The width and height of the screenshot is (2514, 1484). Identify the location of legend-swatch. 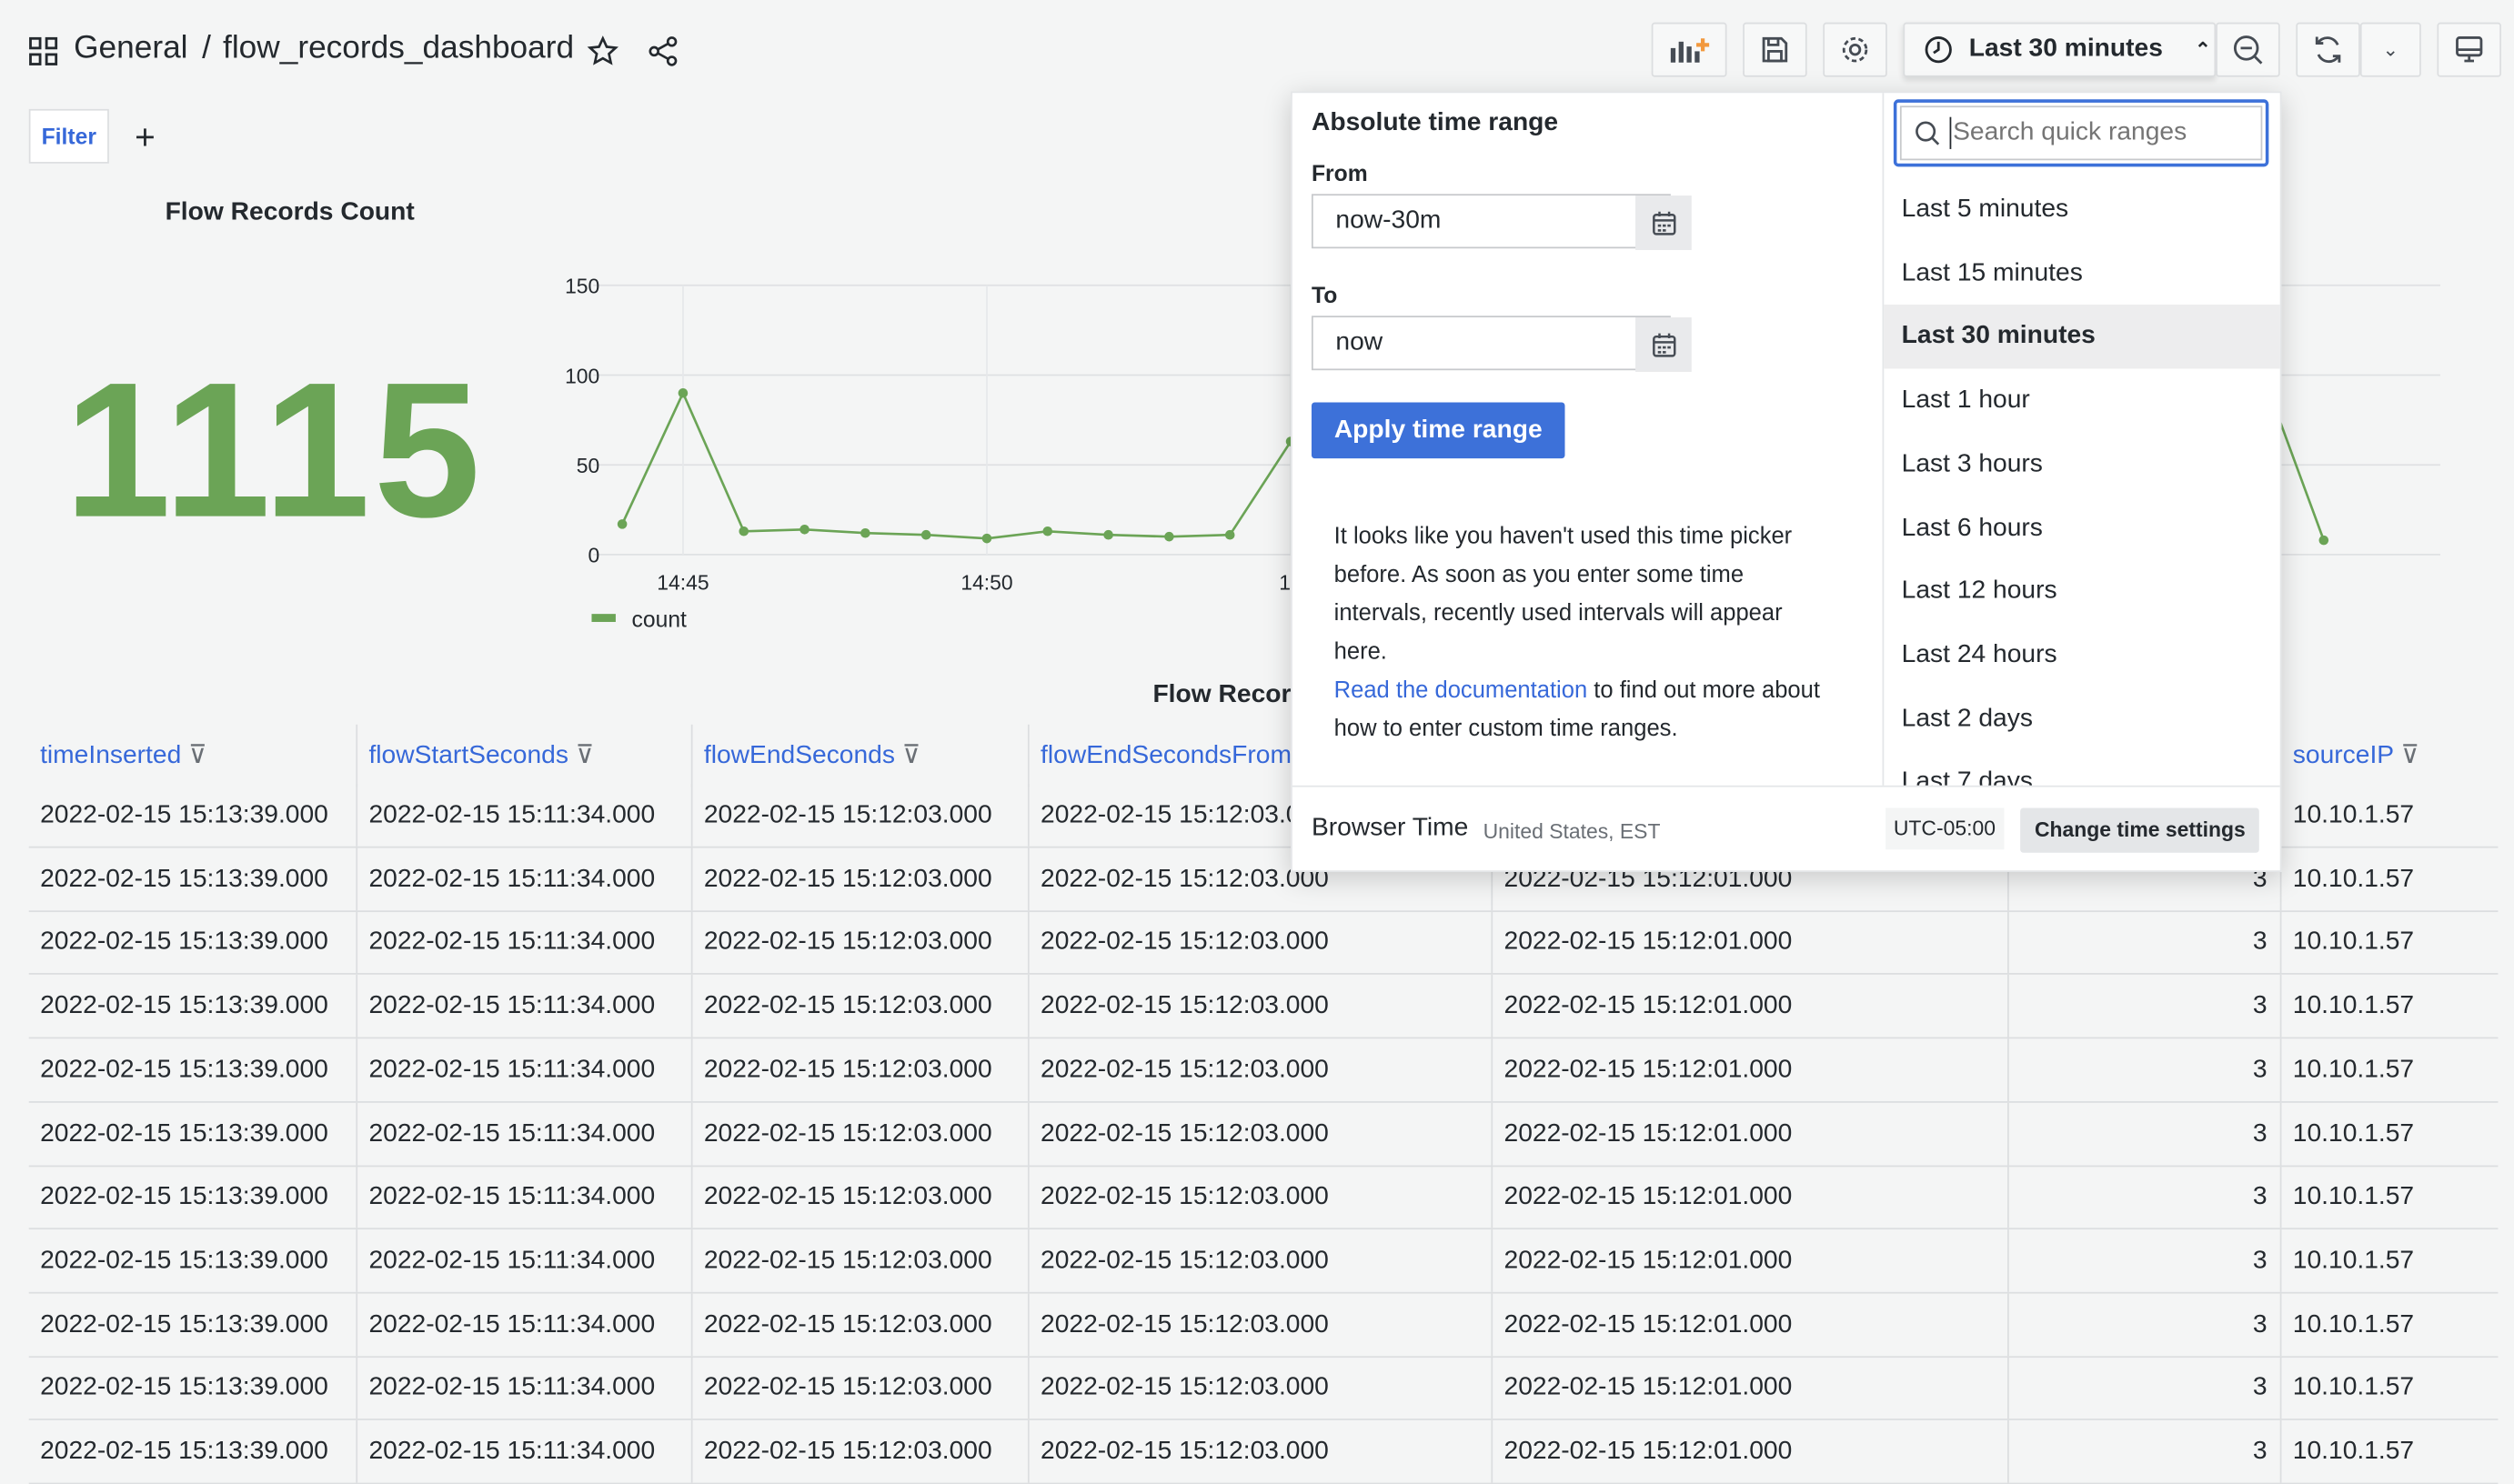
(603, 618).